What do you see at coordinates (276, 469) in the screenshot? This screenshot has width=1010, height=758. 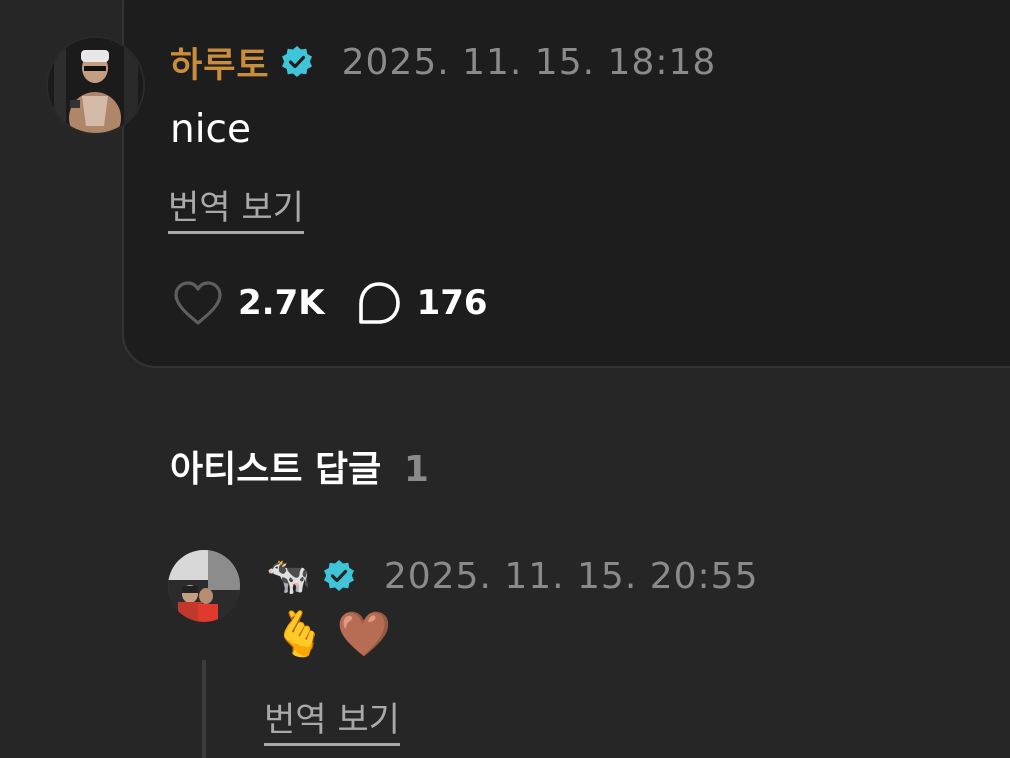 I see `artist-replies-title: 아티스트 답글` at bounding box center [276, 469].